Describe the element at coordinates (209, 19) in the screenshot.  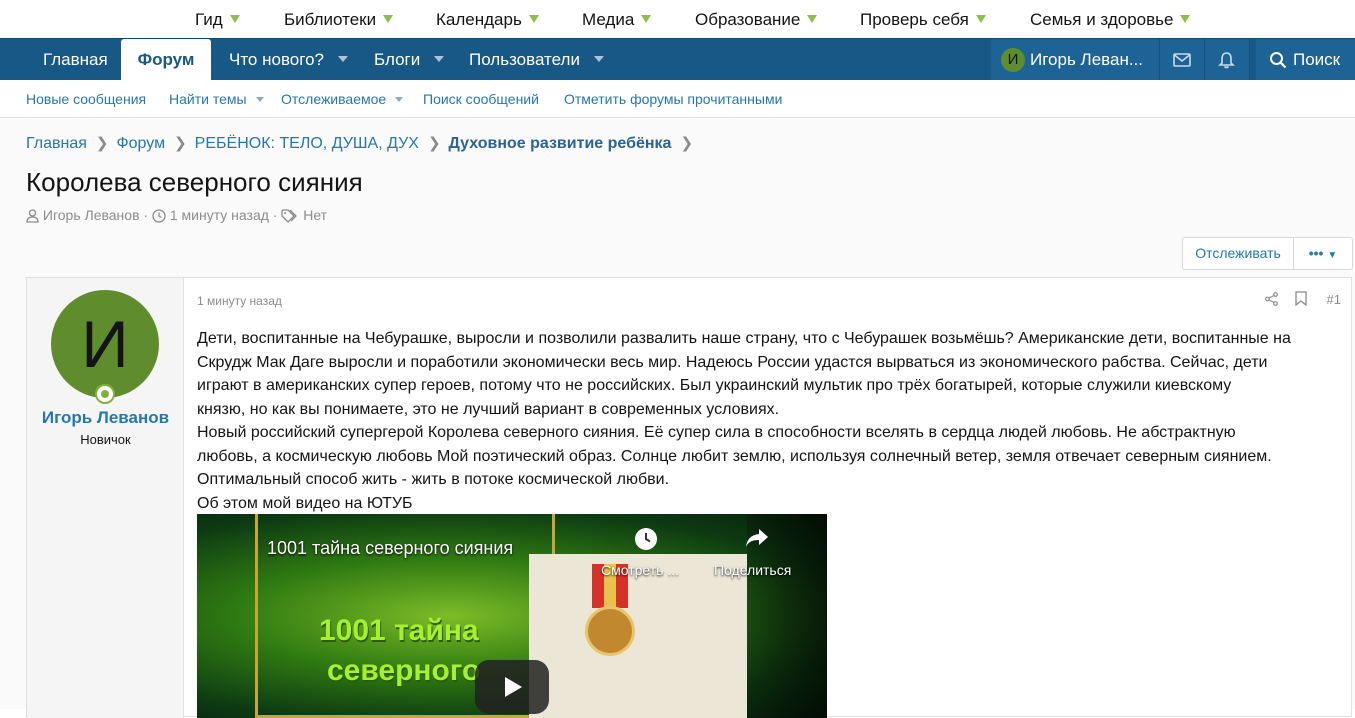
I see `category-label: Гид` at that location.